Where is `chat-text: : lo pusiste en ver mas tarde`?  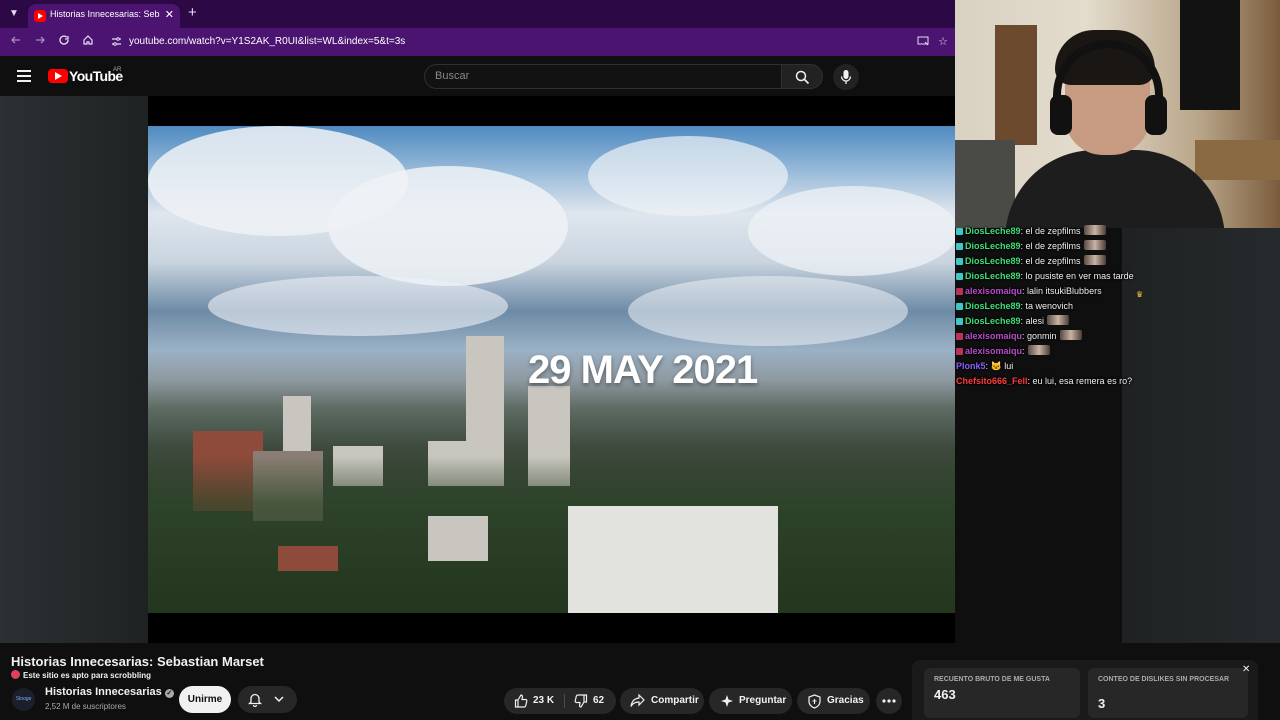
chat-text: : lo pusiste en ver mas tarde is located at coordinates (1077, 276).